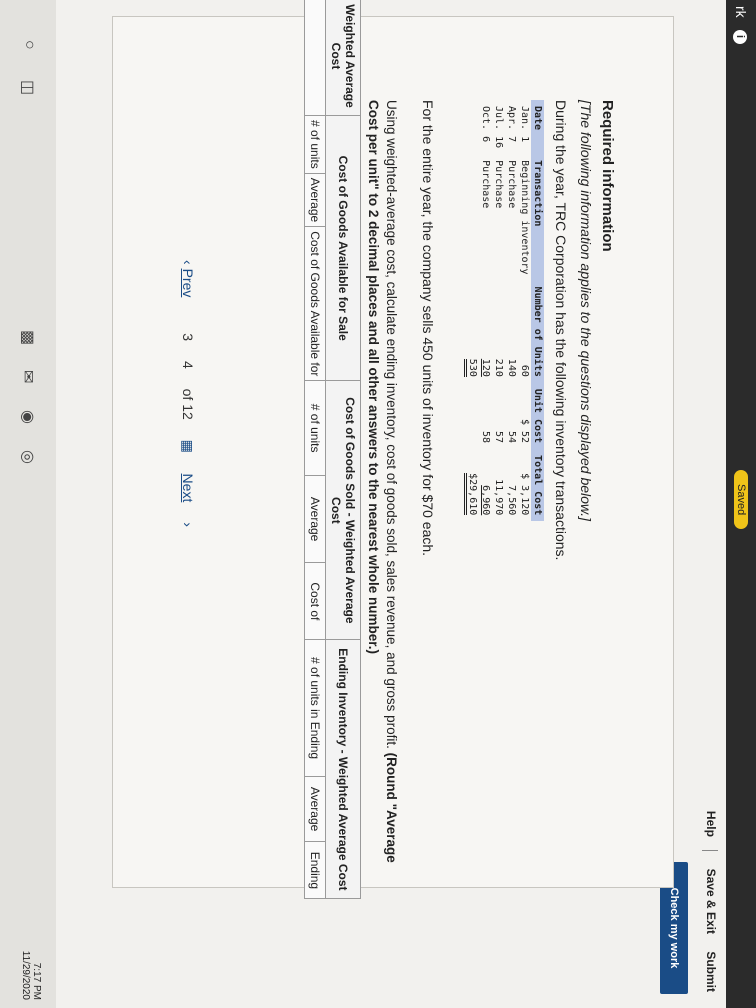  What do you see at coordinates (485, 500) in the screenshot?
I see `cell-value: 6,960` at bounding box center [485, 500].